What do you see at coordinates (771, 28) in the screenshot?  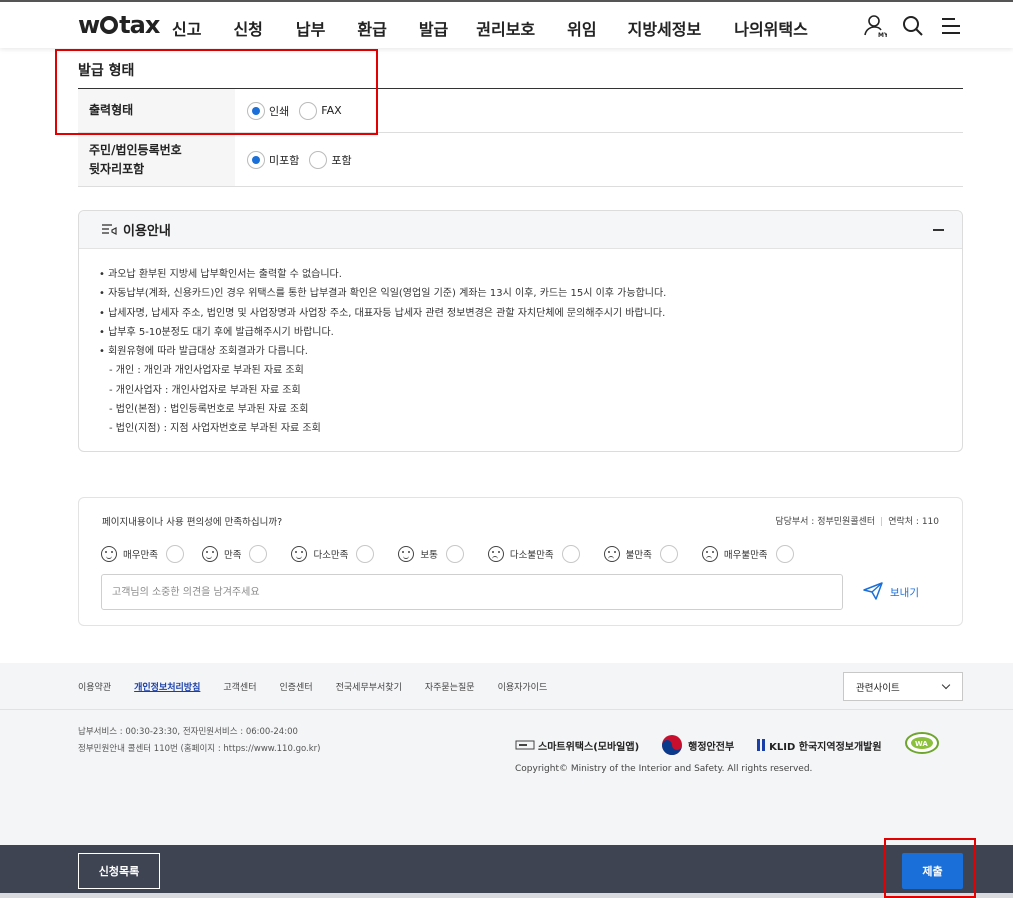 I see `nav-item-my-wetax: 나의위택스` at bounding box center [771, 28].